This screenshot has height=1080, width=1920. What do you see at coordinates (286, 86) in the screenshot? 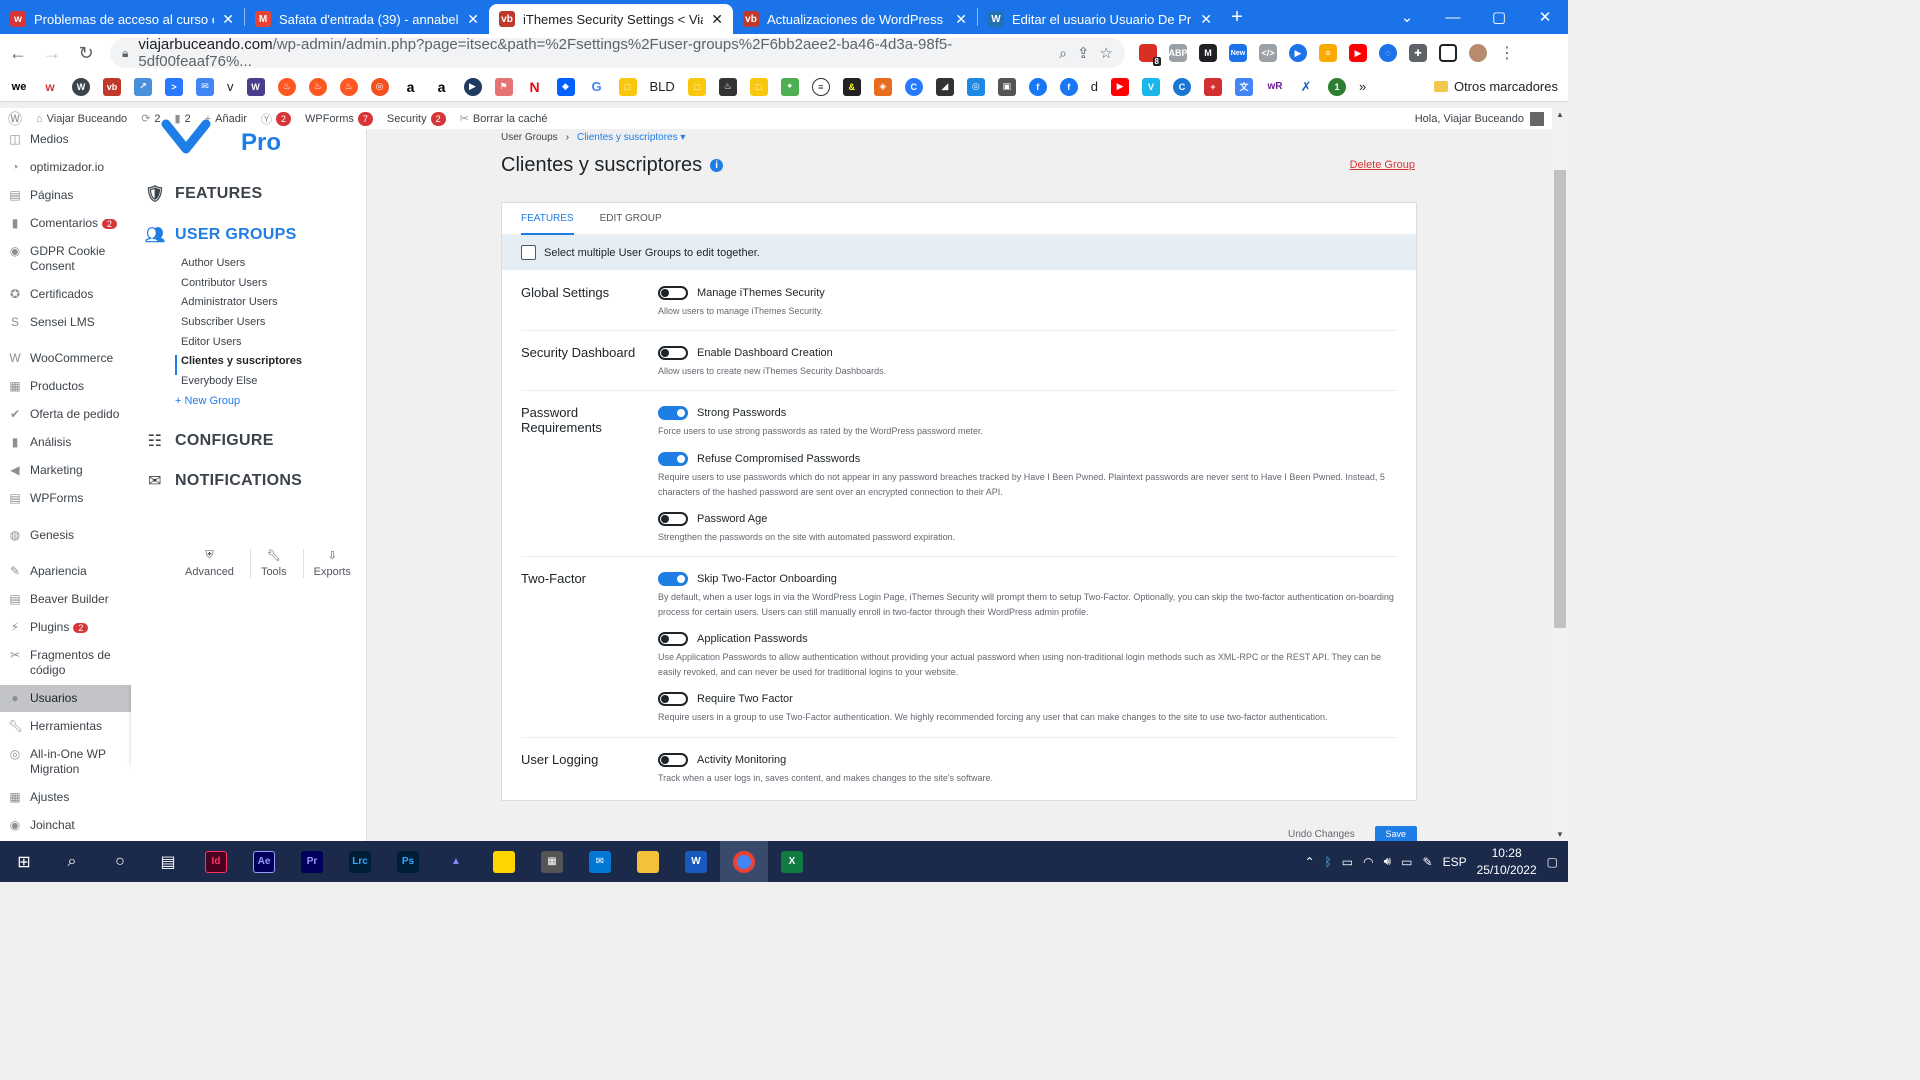
I see `bookmark-fire-icon: ♨` at bounding box center [286, 86].